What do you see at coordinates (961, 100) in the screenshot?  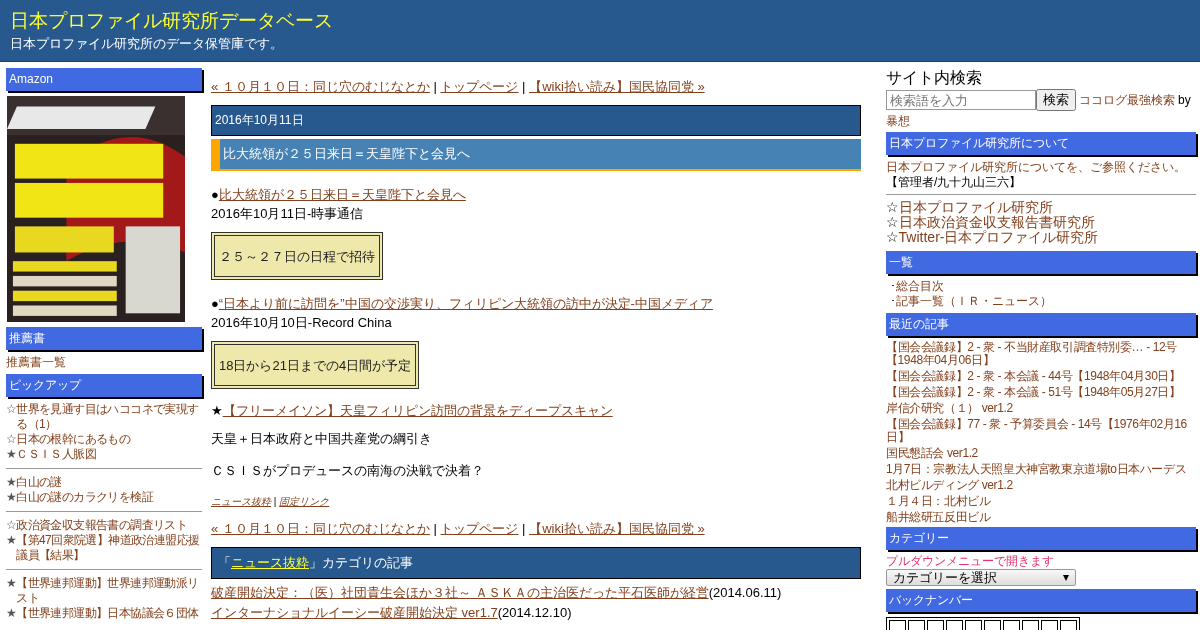 I see `search-field: 検索語を入力` at bounding box center [961, 100].